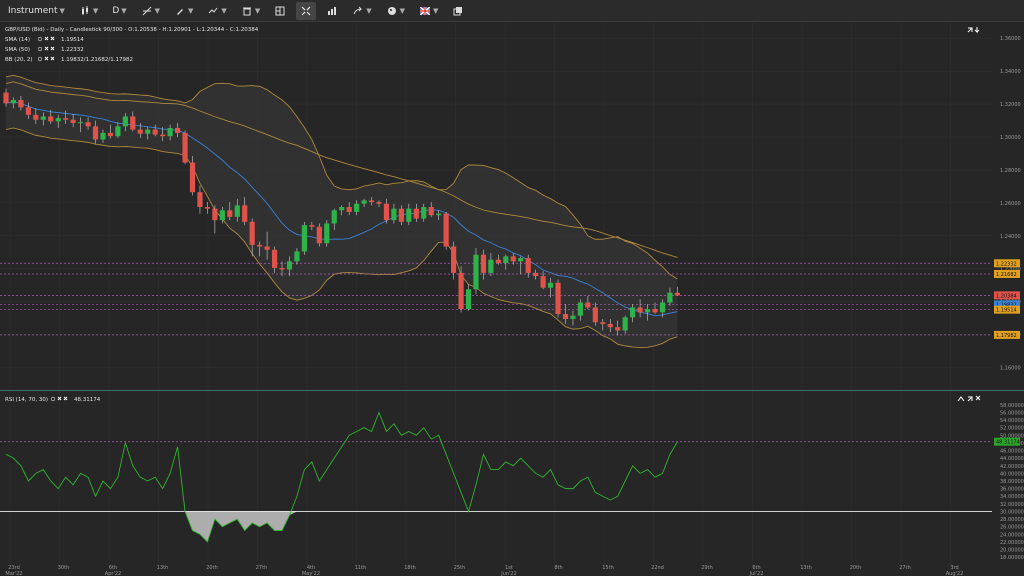 The image size is (1024, 576). Describe the element at coordinates (33, 10) in the screenshot. I see `instrument-label: Instrument` at that location.